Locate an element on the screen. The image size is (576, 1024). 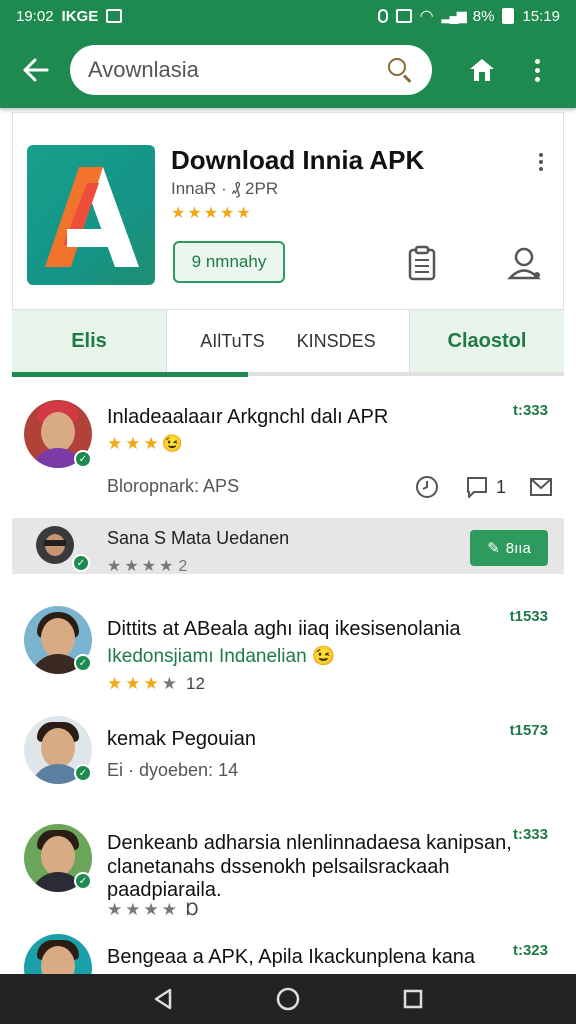
nav-recents-icon is located at coordinates (413, 999).